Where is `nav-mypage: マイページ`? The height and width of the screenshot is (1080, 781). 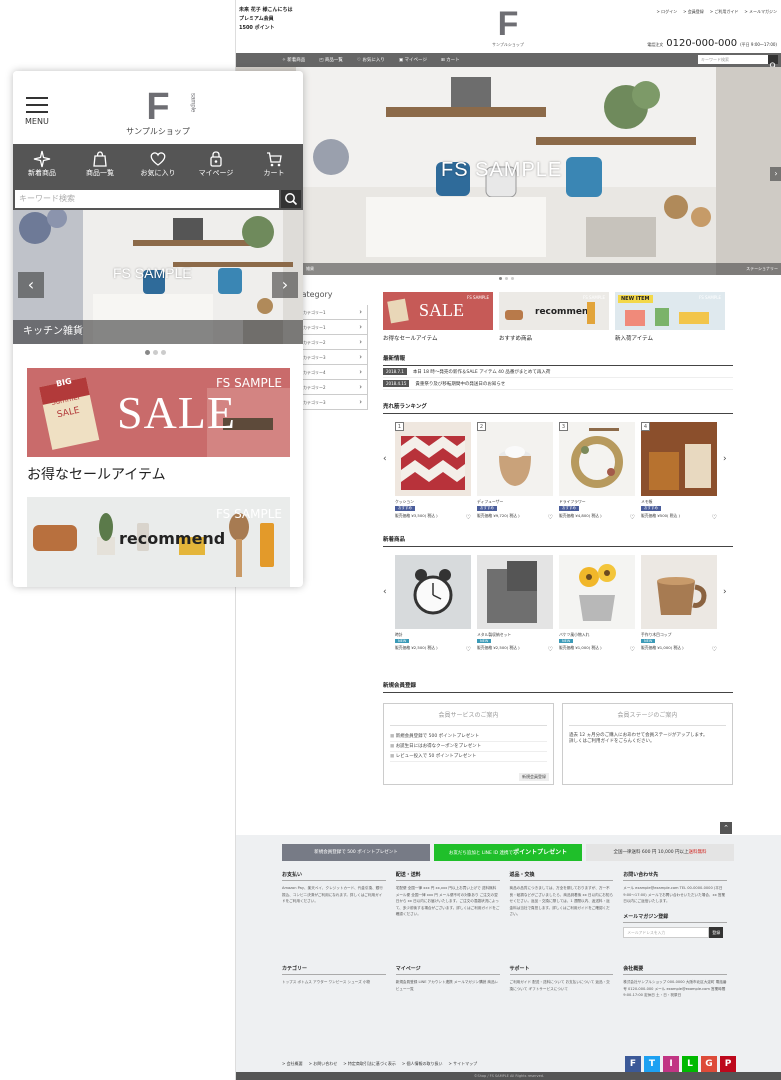
nav-mypage: マイページ is located at coordinates (216, 166).